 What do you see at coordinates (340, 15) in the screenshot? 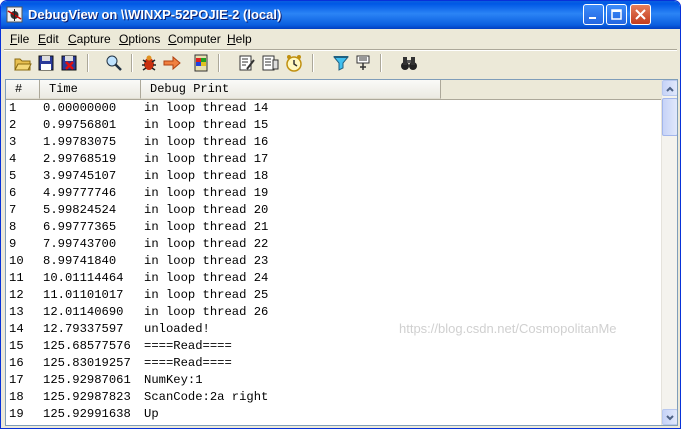
I see `title-bar: DebugView on \\WINXP-52POJIE-2 (local)` at bounding box center [340, 15].